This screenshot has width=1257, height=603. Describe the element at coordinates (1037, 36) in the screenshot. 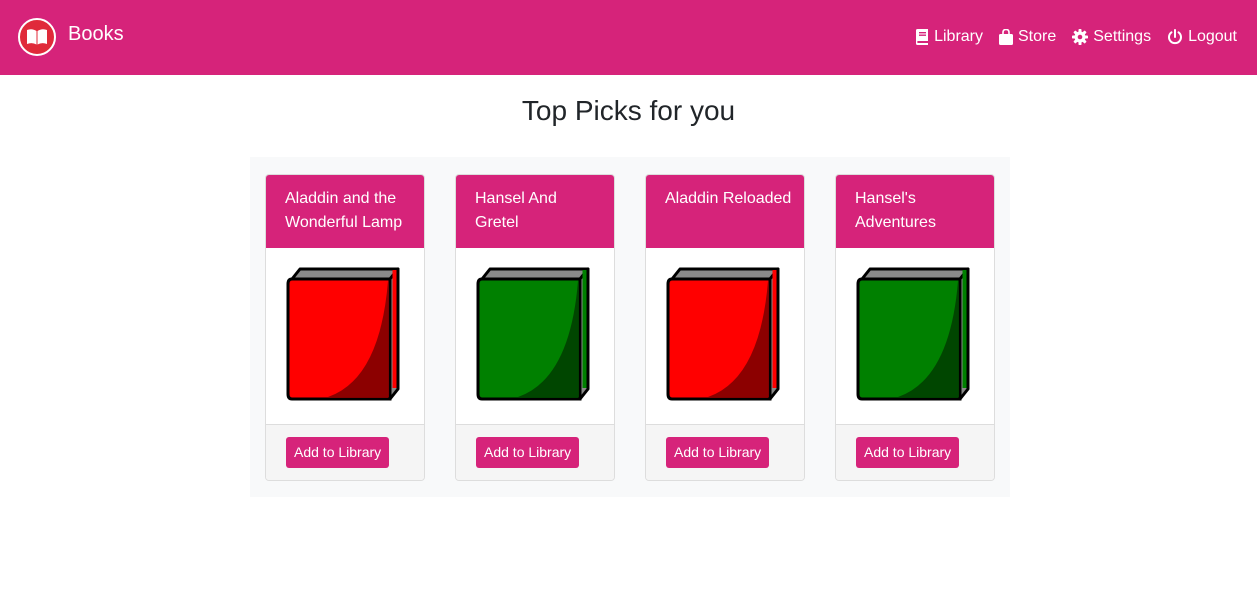

I see `nav-store-label: Store` at that location.